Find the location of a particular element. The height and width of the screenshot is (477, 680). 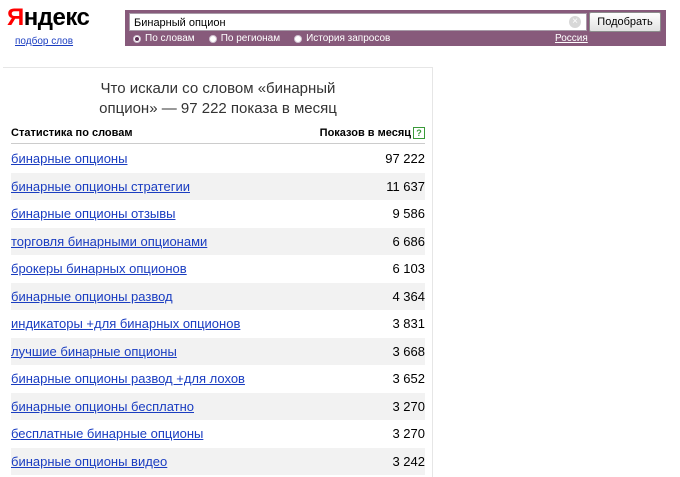

mode-history: История запросов is located at coordinates (342, 38).